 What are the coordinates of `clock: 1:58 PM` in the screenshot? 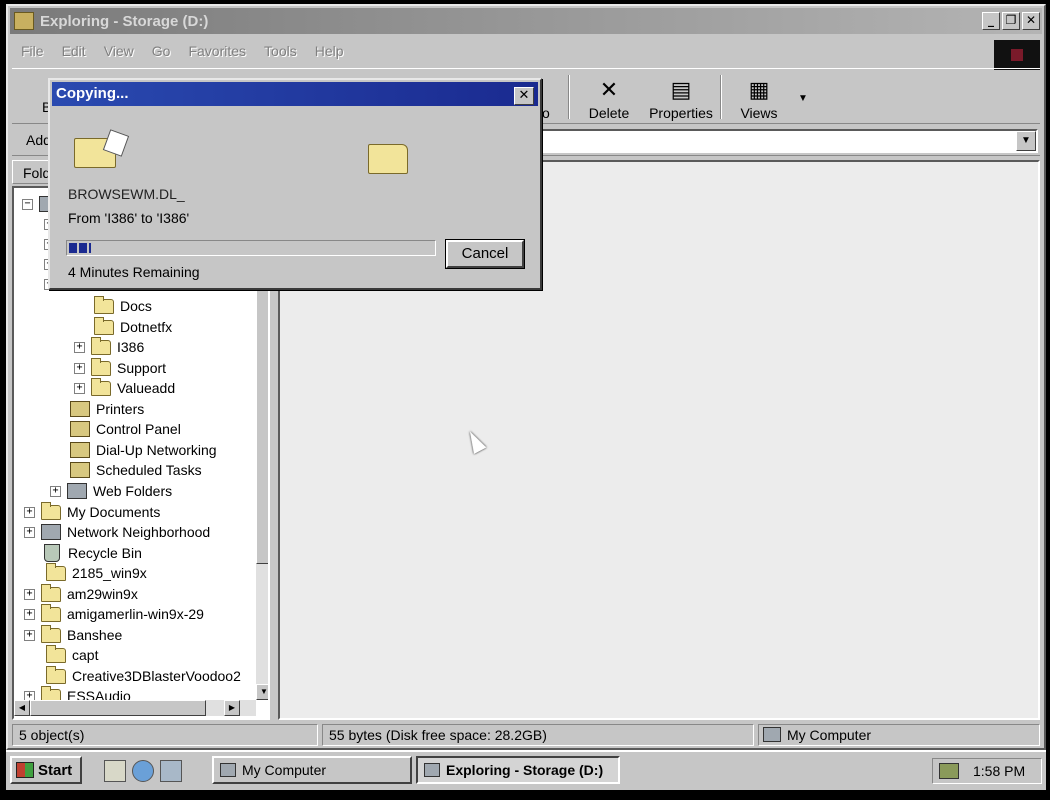 It's located at (999, 771).